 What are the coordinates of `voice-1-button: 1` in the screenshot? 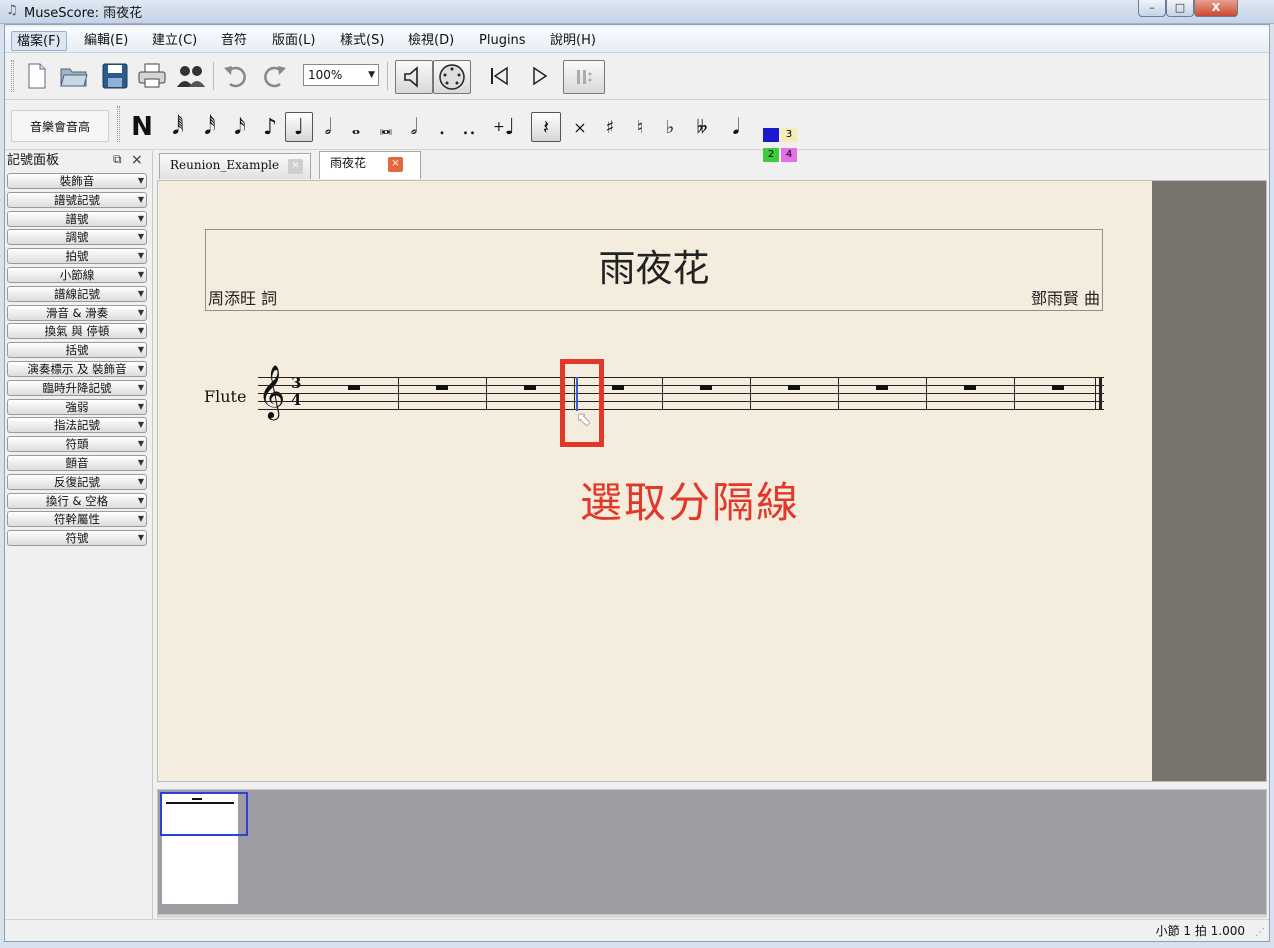 It's located at (771, 135).